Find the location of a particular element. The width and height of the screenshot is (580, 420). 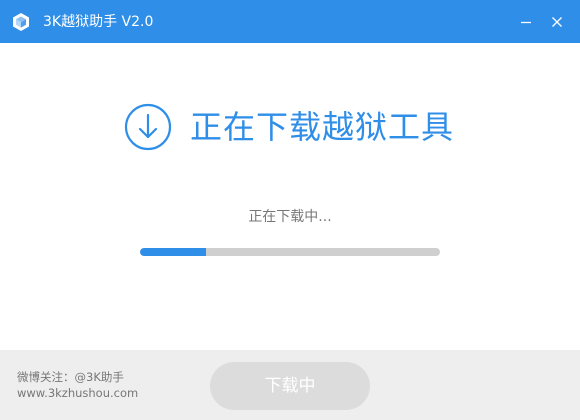

download-progress-bar is located at coordinates (290, 252).